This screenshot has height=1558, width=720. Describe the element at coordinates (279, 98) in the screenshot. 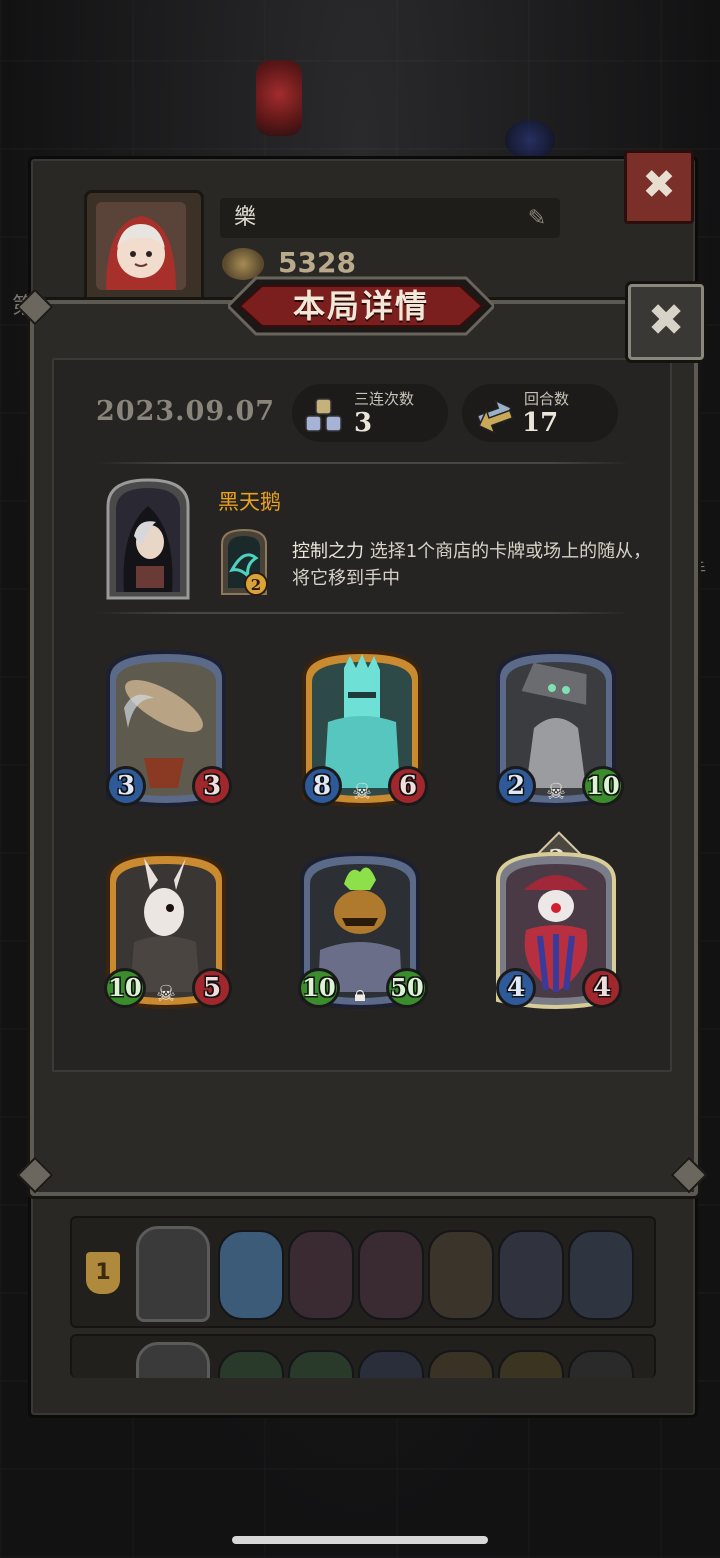

I see `red-lantern-icon` at that location.